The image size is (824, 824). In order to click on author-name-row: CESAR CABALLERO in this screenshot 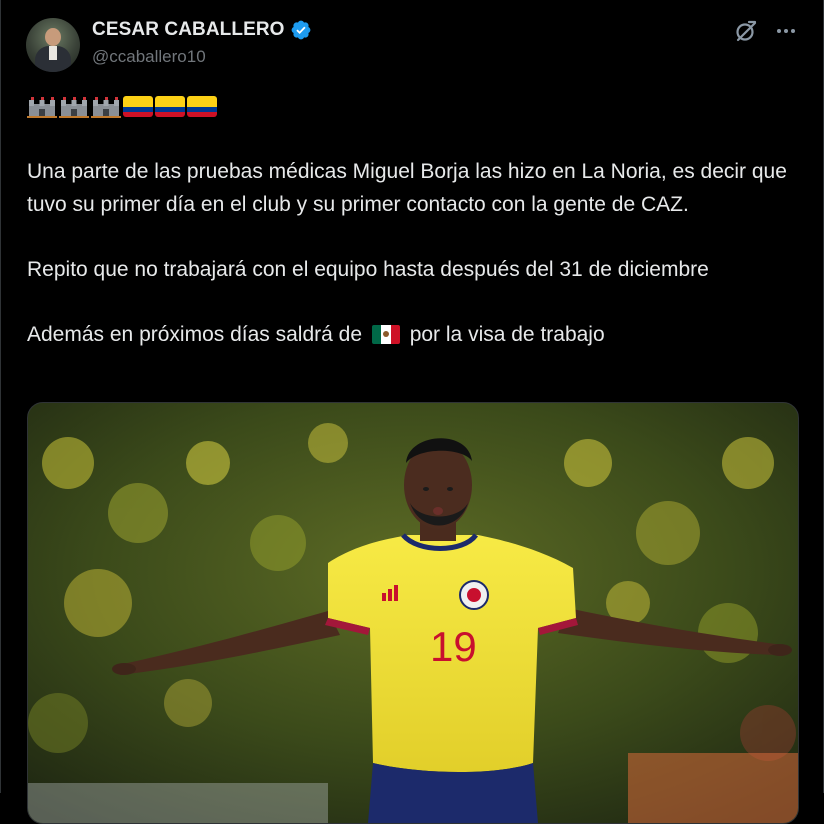, I will do `click(202, 30)`.